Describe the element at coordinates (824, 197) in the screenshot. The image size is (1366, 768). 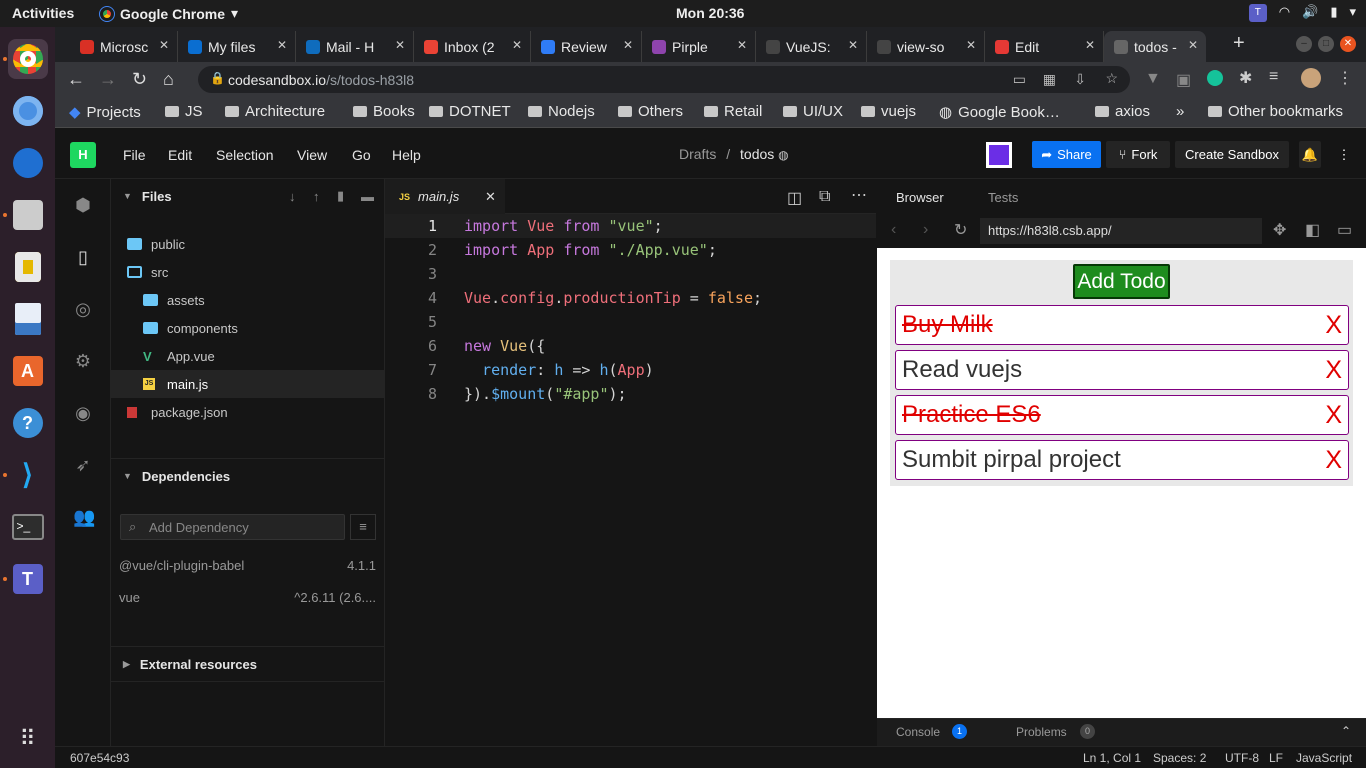
I see `preview-window-icon: ⧉` at that location.